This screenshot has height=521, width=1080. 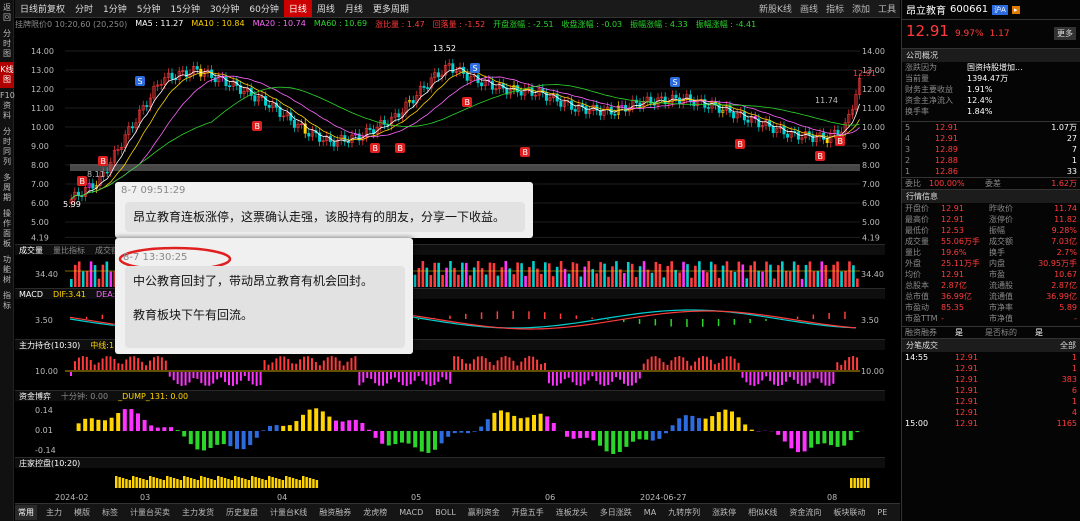 I want to click on bottom-tab: 相似K线, so click(x=762, y=512).